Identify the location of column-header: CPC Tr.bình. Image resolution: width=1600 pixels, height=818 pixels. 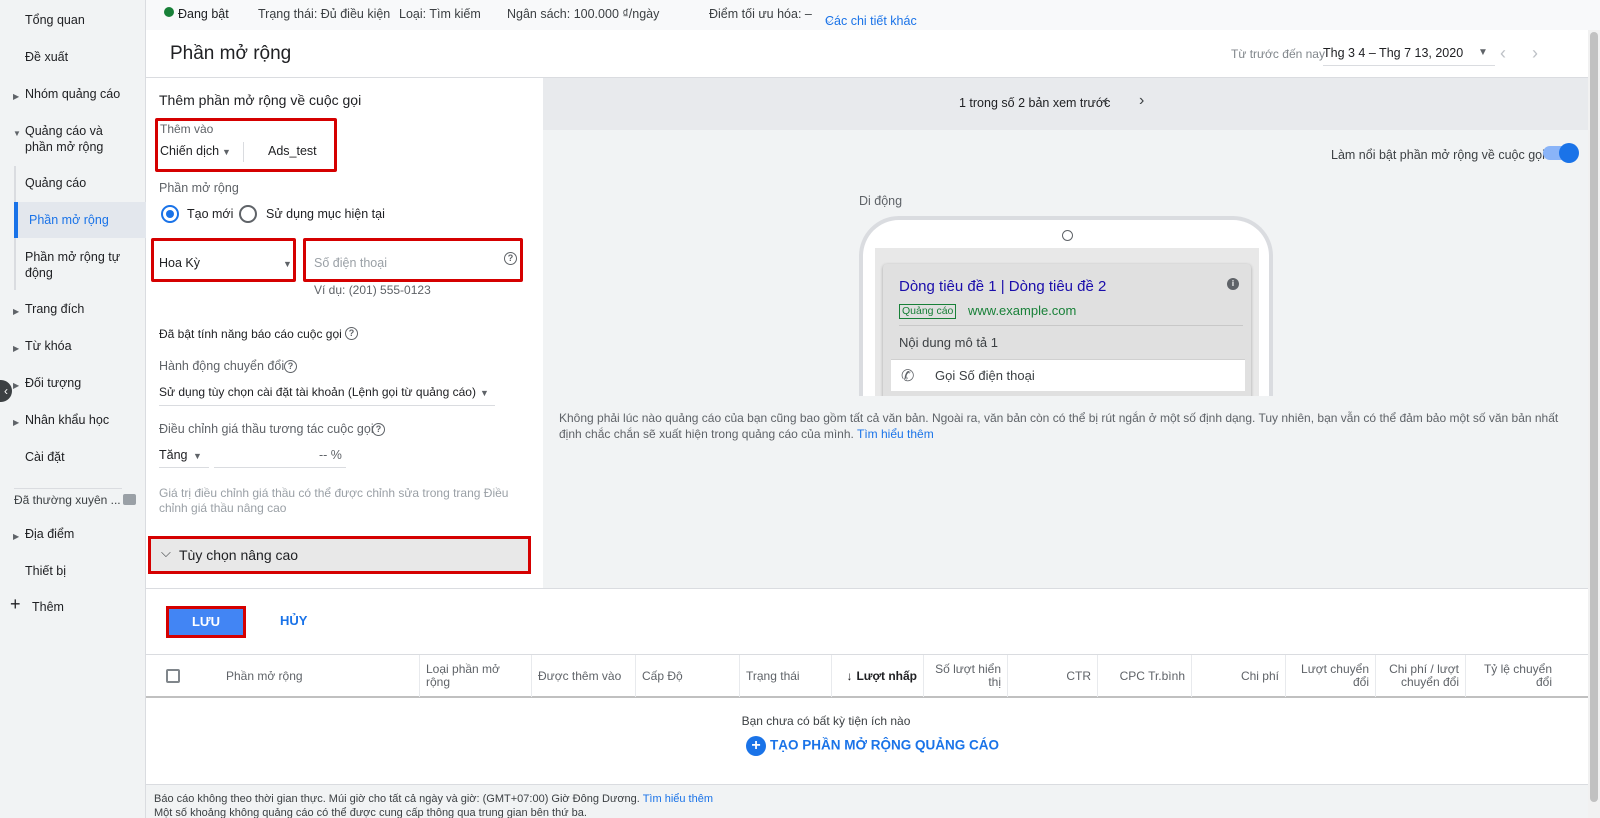
(1145, 676).